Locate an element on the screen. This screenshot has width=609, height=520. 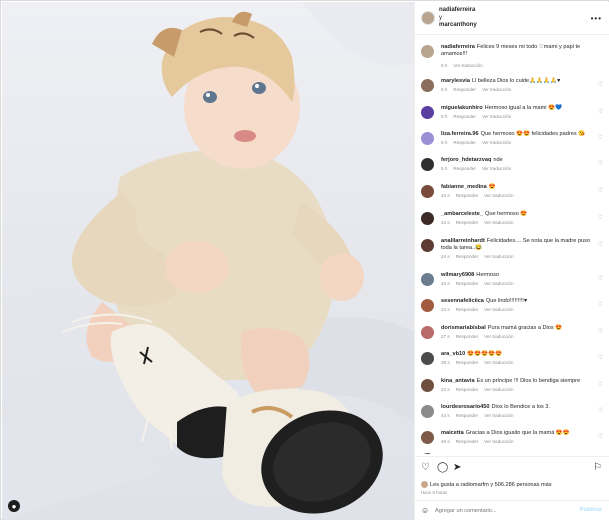
comment-composer: ☺ Publicar is located at coordinates (512, 510).